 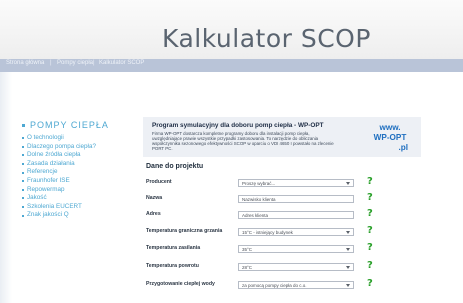 What do you see at coordinates (296, 249) in the screenshot?
I see `supply-temp-select: 35°C` at bounding box center [296, 249].